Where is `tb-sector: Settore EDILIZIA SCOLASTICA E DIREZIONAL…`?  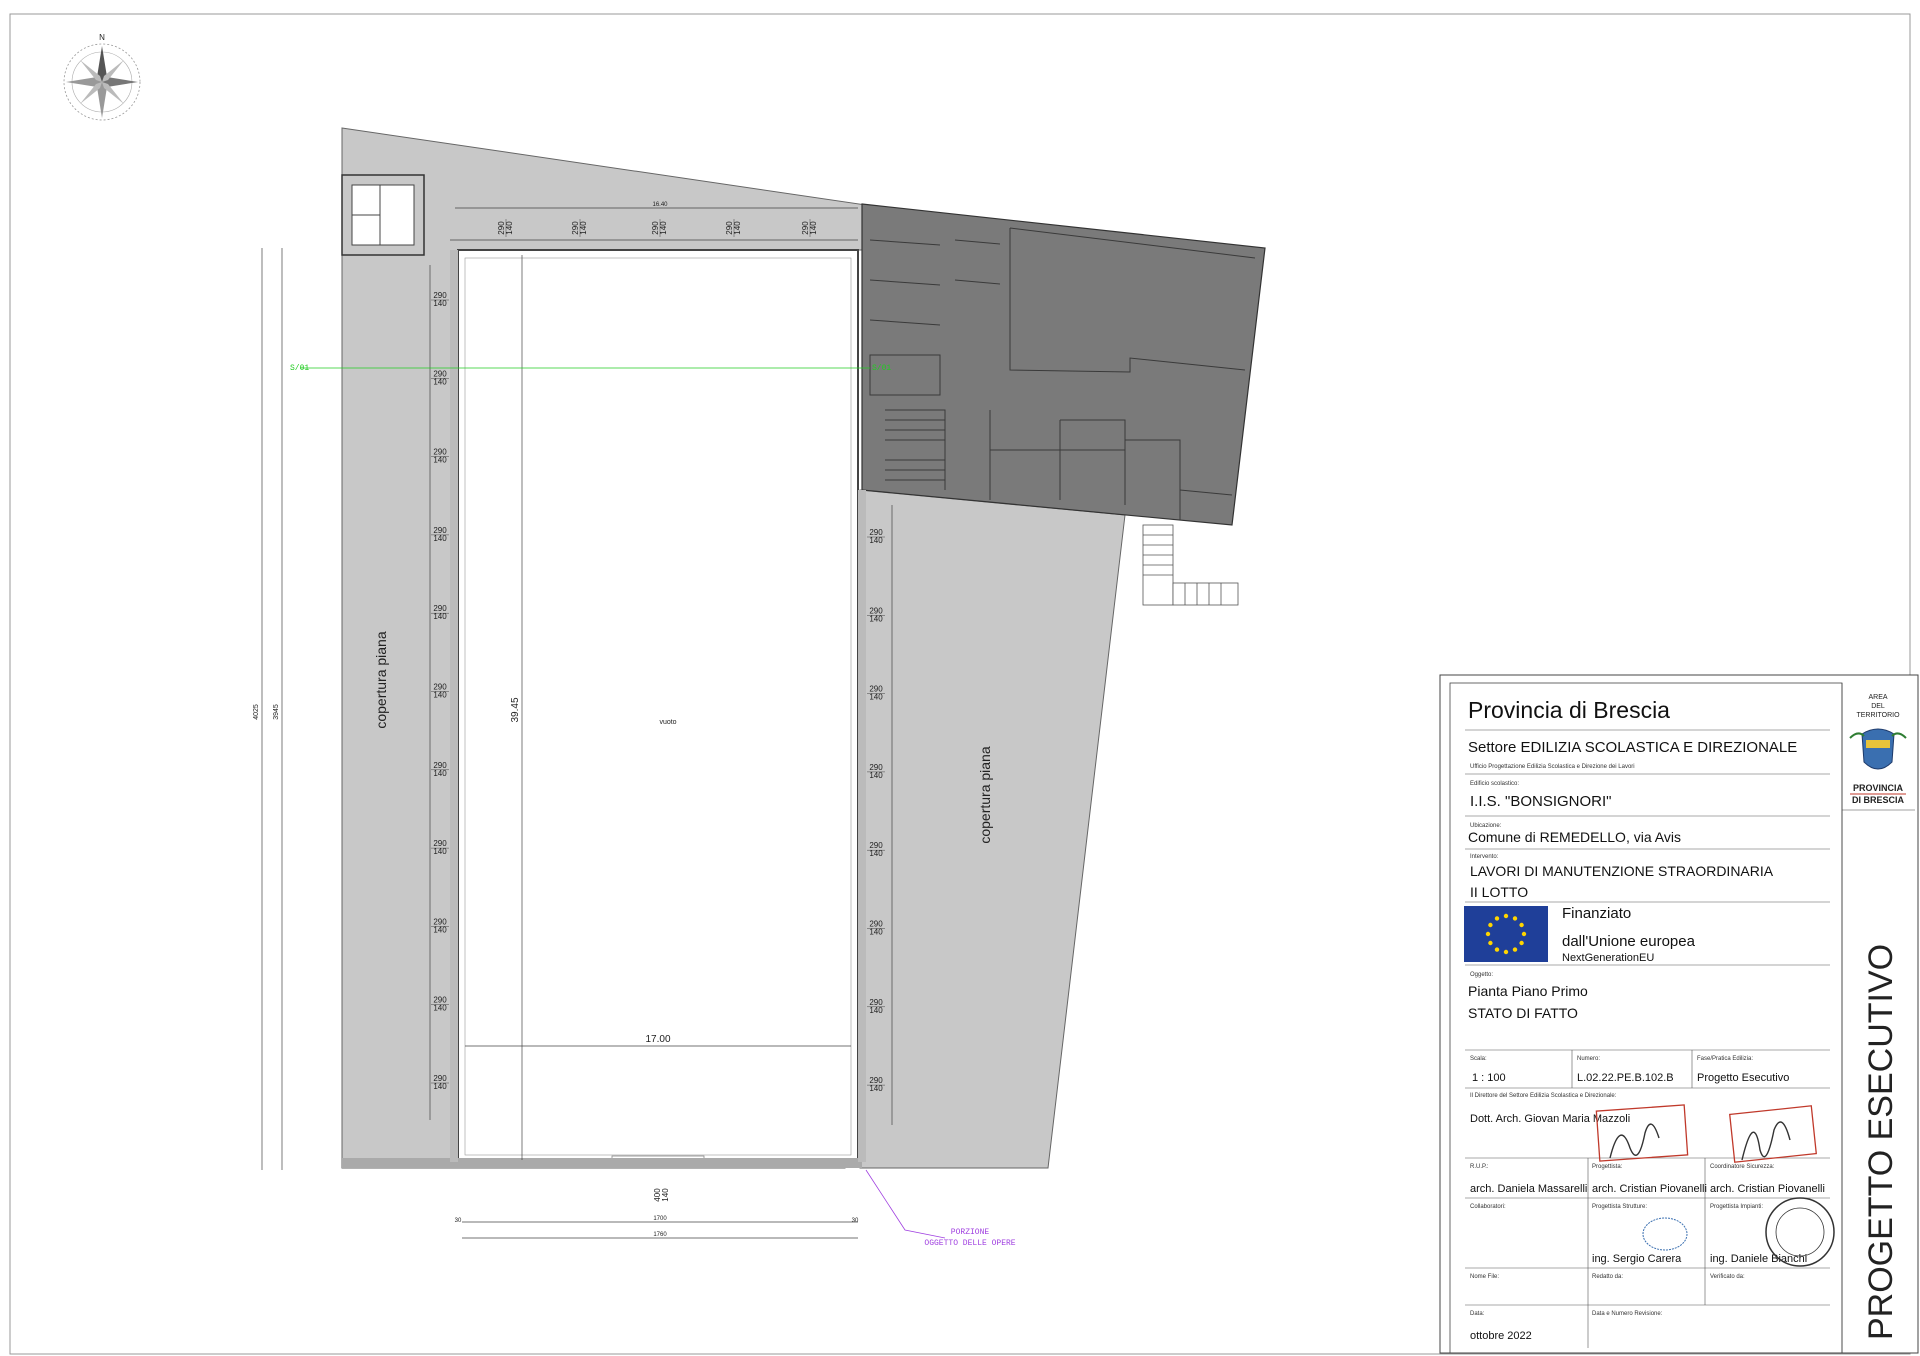 tb-sector: Settore EDILIZIA SCOLASTICA E DIREZIONAL… is located at coordinates (1632, 747).